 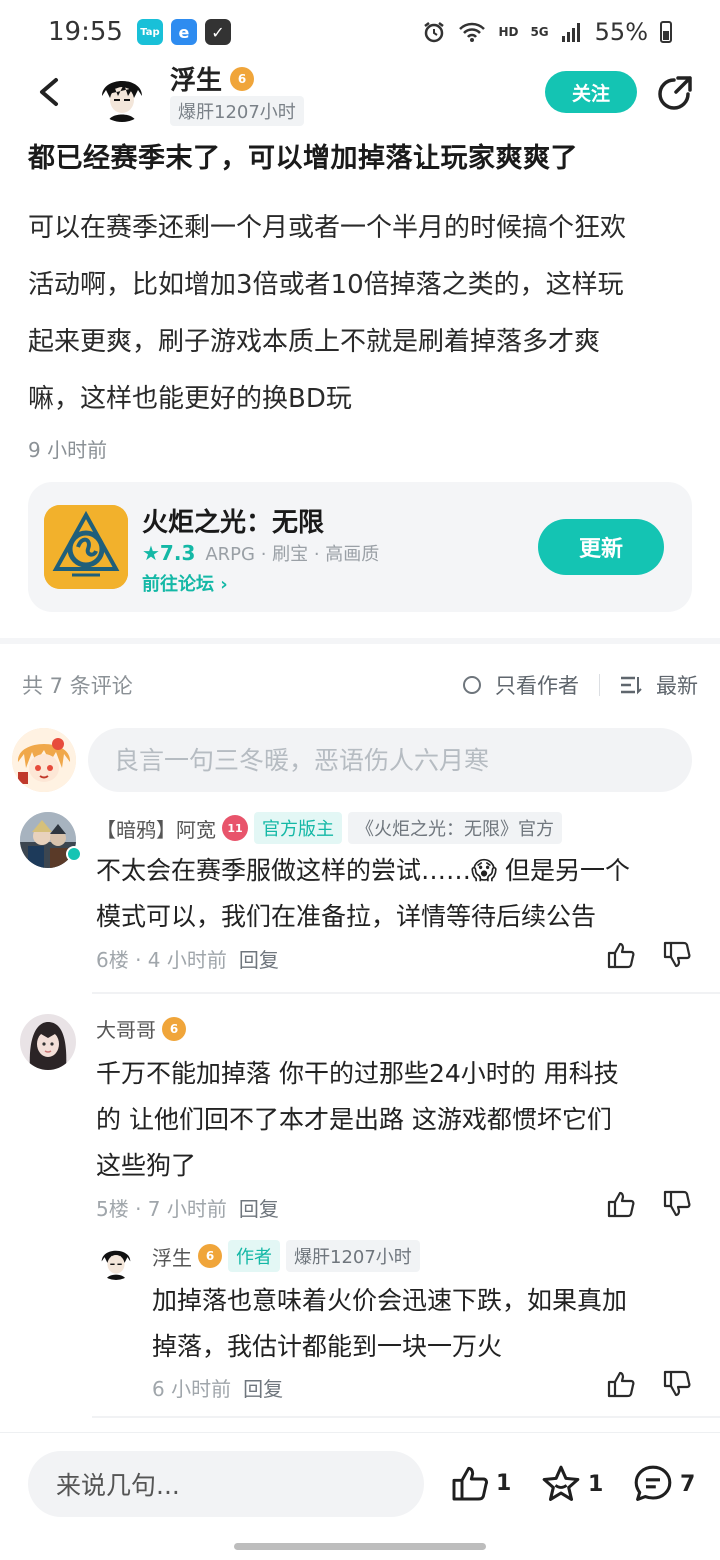 I want to click on level-badge-icon: 11, so click(x=235, y=828).